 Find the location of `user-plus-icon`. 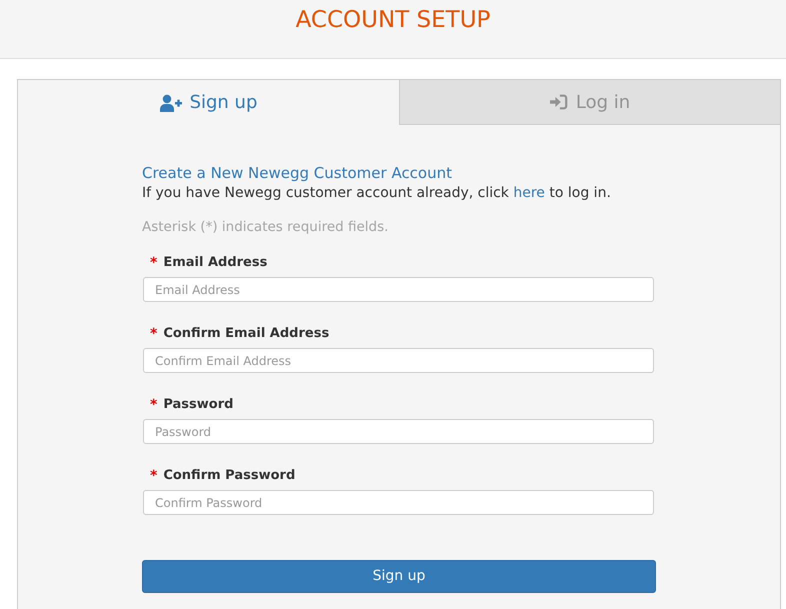

user-plus-icon is located at coordinates (171, 103).